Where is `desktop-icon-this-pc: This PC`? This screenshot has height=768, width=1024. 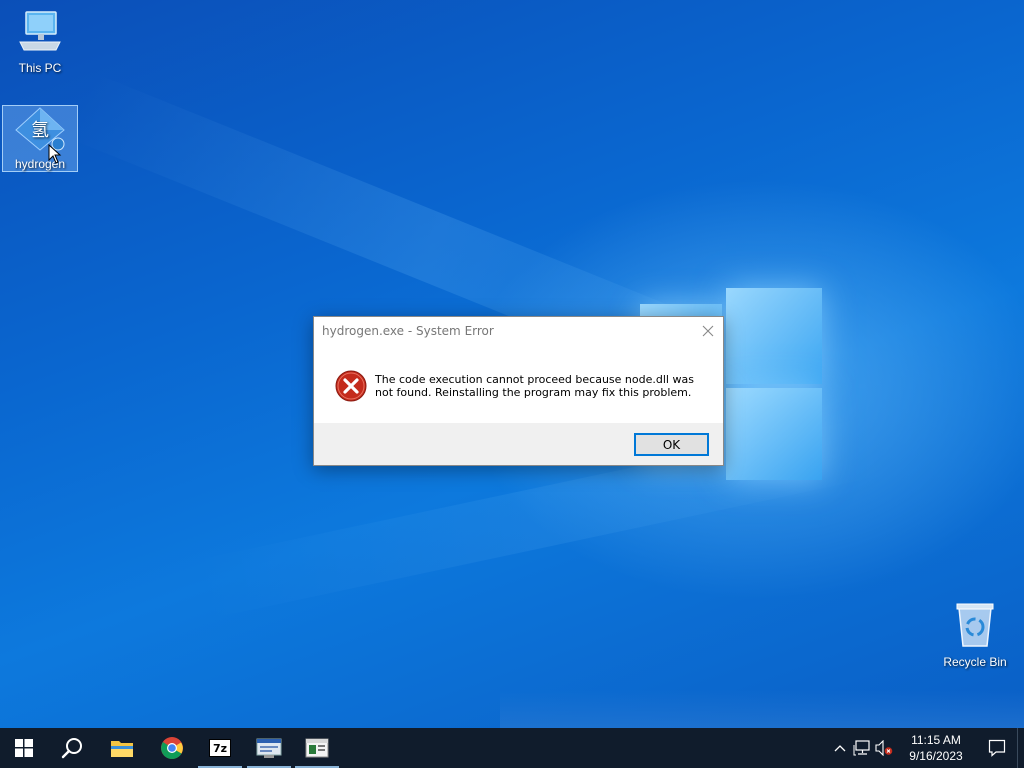 desktop-icon-this-pc: This PC is located at coordinates (40, 41).